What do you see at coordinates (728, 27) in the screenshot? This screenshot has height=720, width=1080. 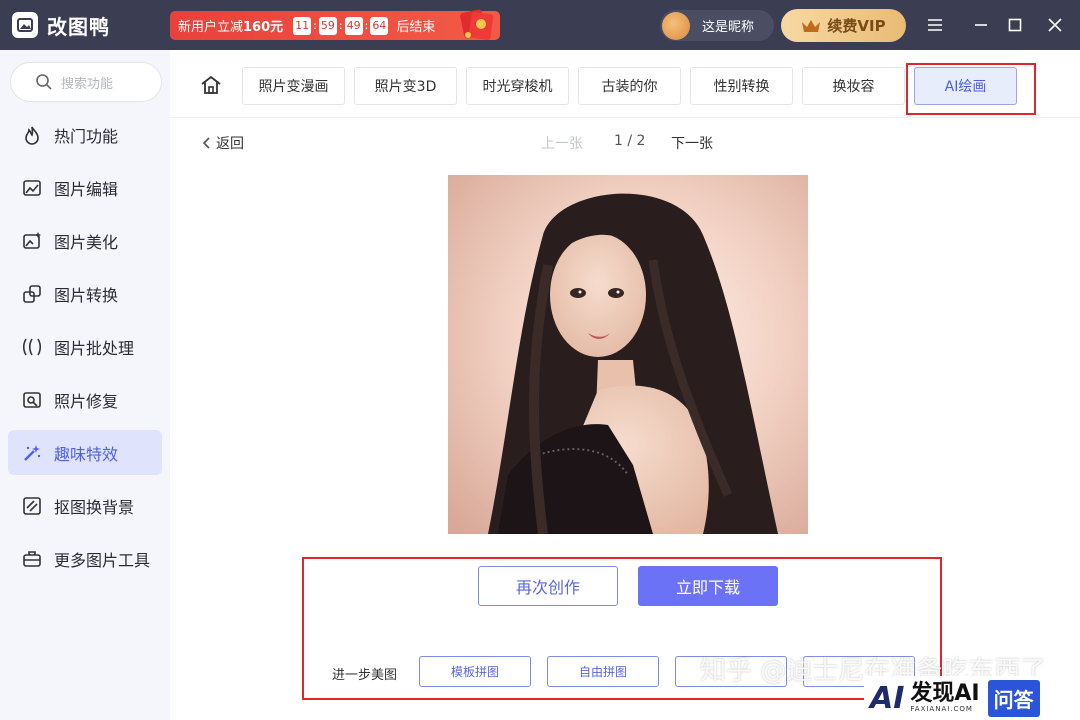 I see `user-nickname: 这是昵称` at bounding box center [728, 27].